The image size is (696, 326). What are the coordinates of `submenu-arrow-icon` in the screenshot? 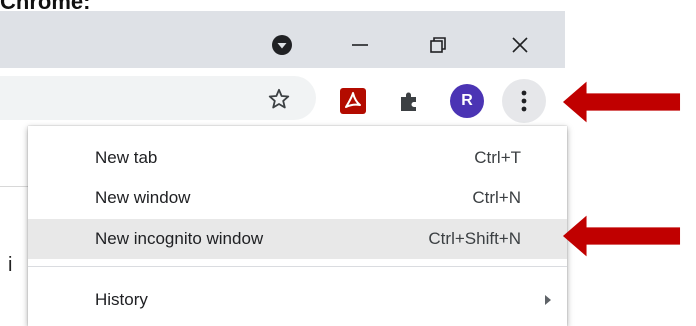 It's located at (548, 300).